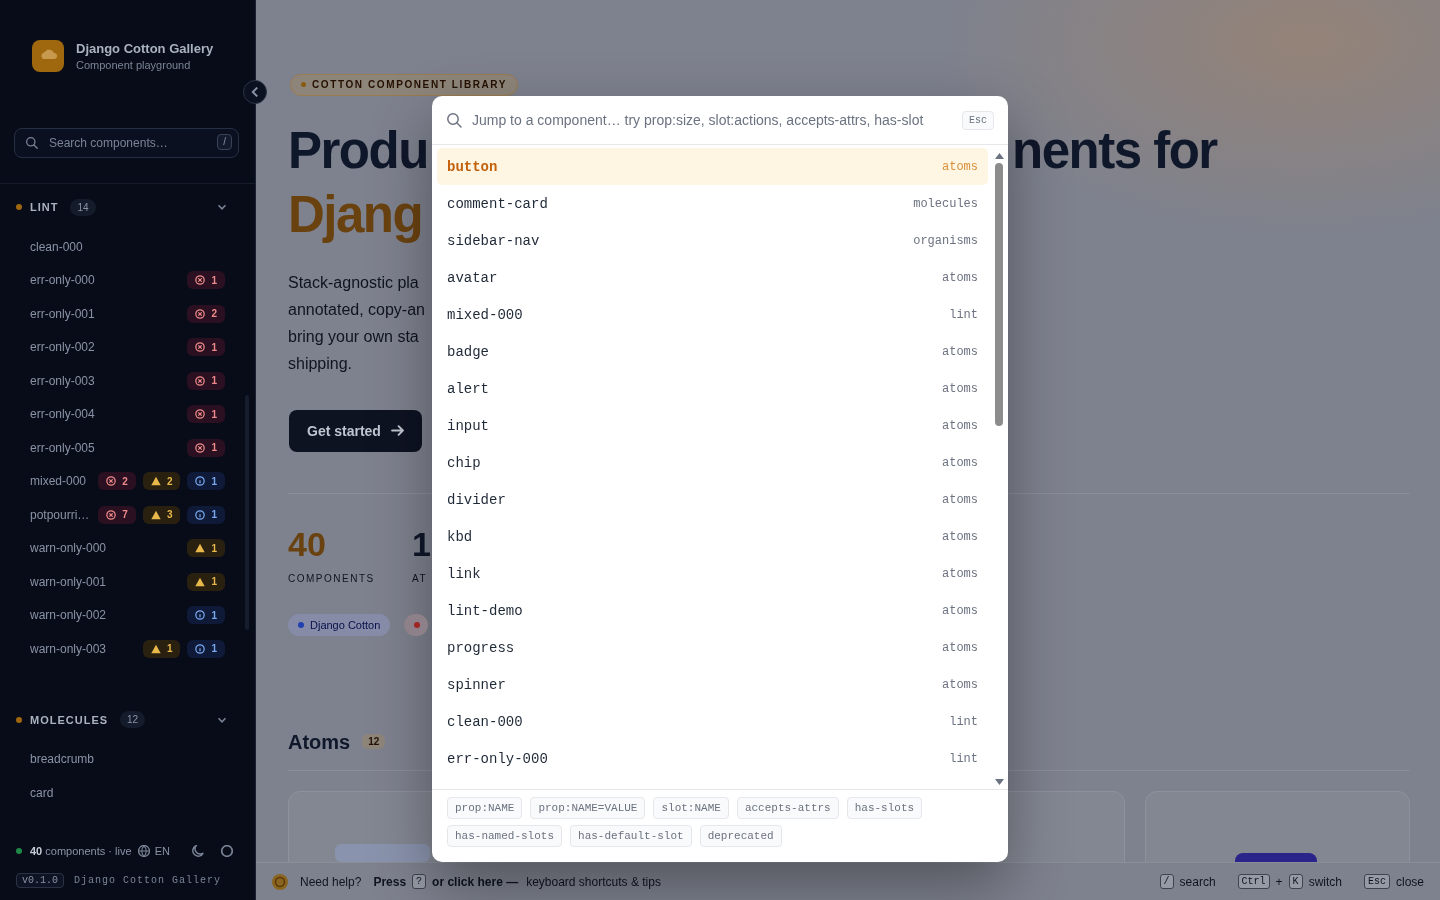 The width and height of the screenshot is (1440, 900). What do you see at coordinates (127, 615) in the screenshot?
I see `sidebar-item: warn-only-002 1` at bounding box center [127, 615].